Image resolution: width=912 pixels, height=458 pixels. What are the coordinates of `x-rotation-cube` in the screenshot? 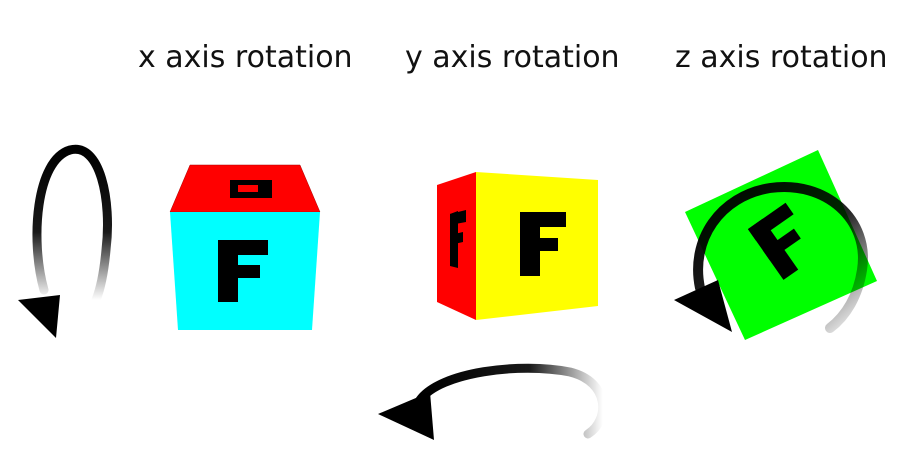 It's located at (245, 247).